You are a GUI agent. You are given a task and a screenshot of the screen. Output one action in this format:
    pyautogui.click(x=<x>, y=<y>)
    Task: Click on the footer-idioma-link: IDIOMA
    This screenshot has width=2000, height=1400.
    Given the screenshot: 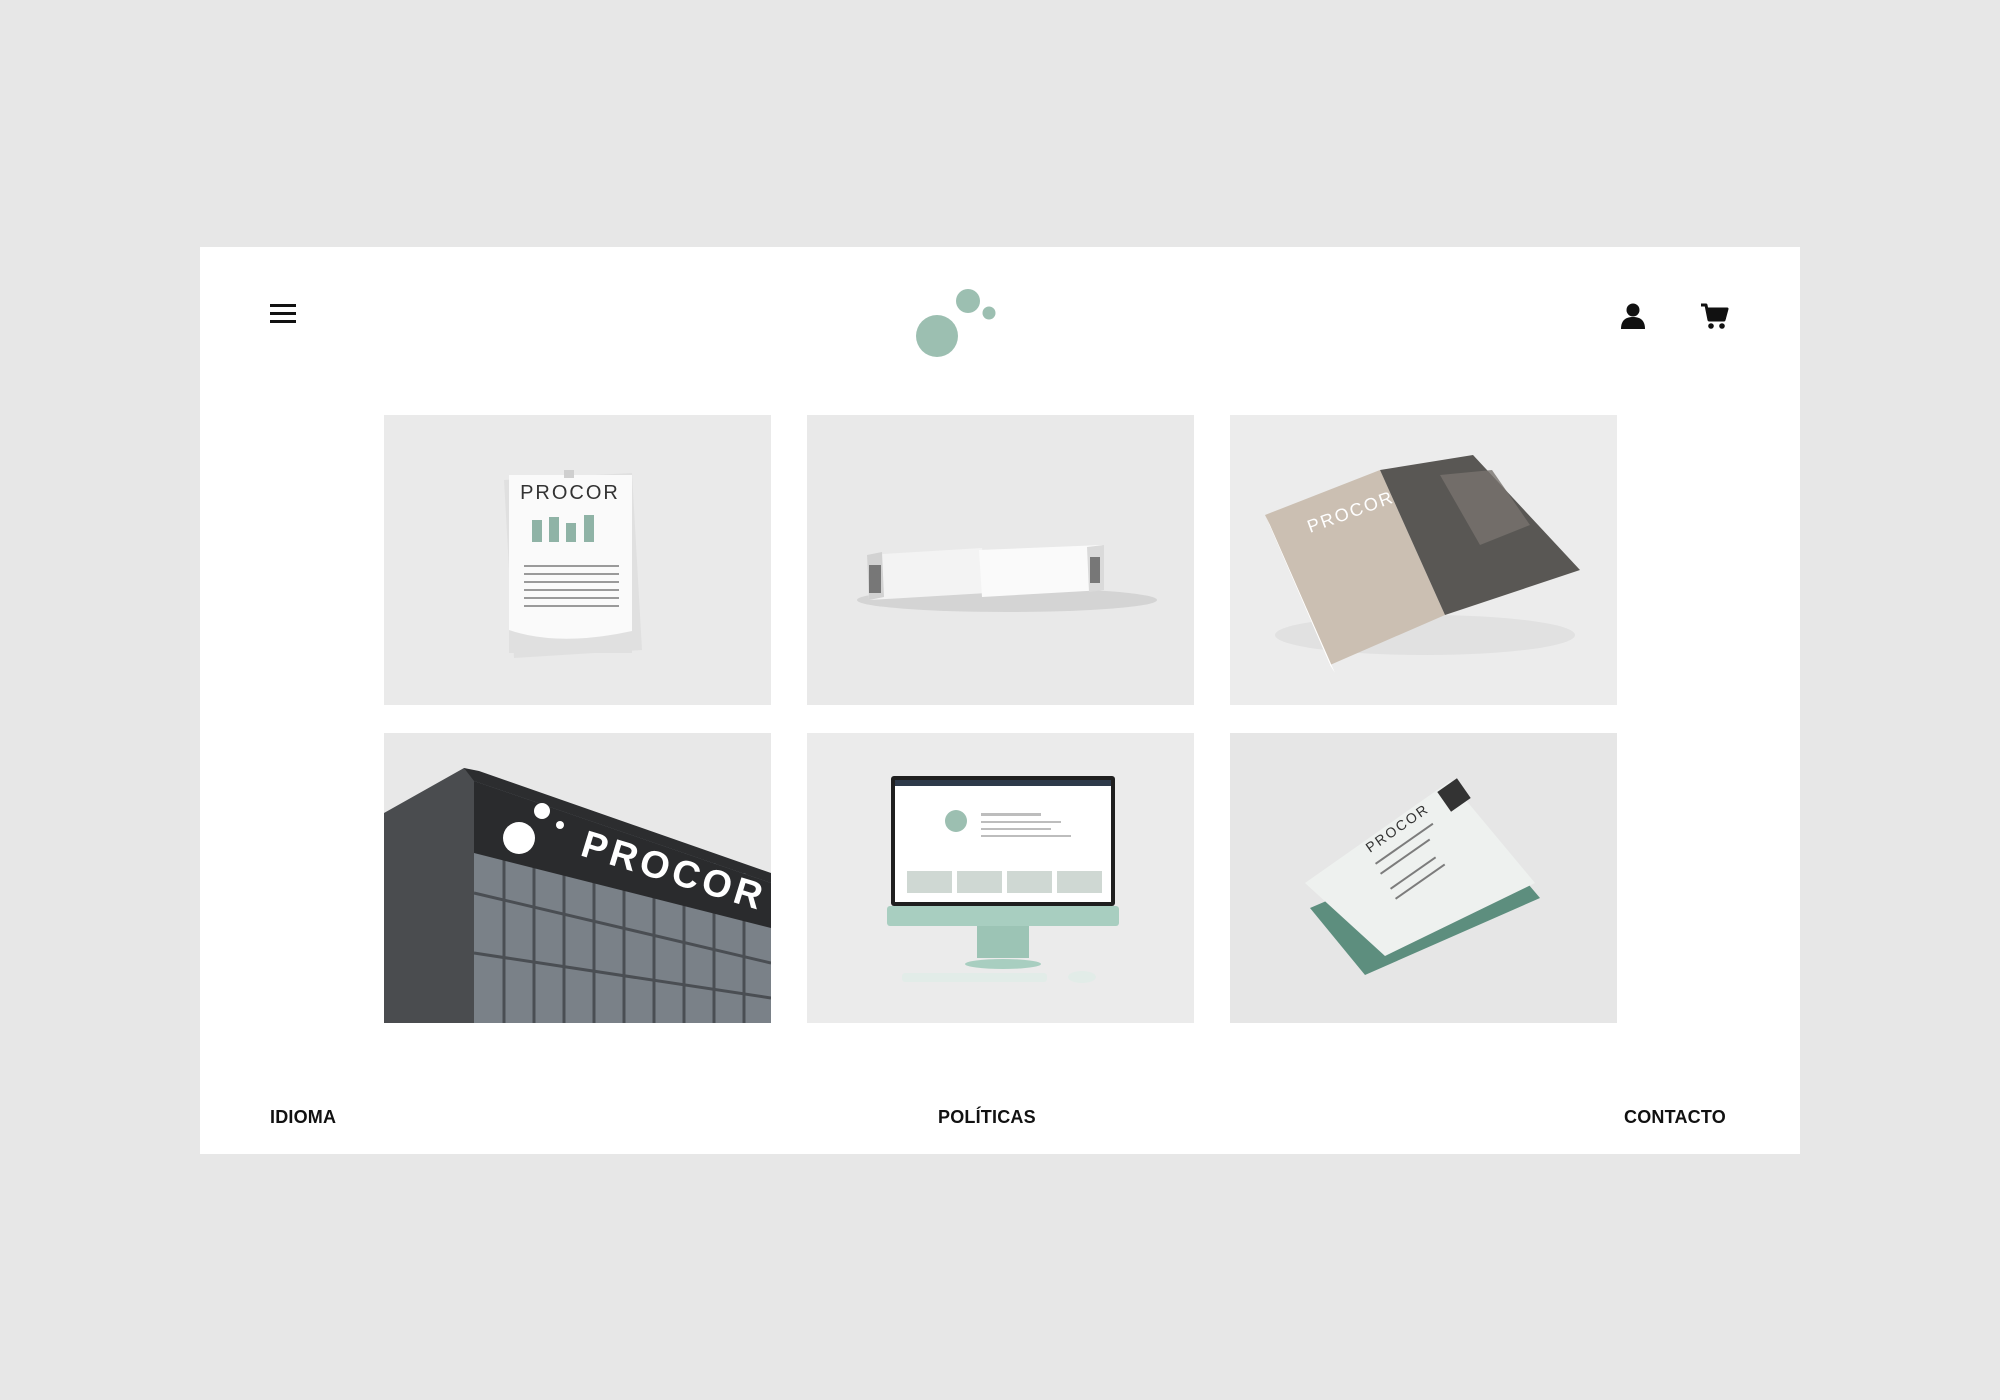 What is the action you would take?
    pyautogui.click(x=303, y=1117)
    